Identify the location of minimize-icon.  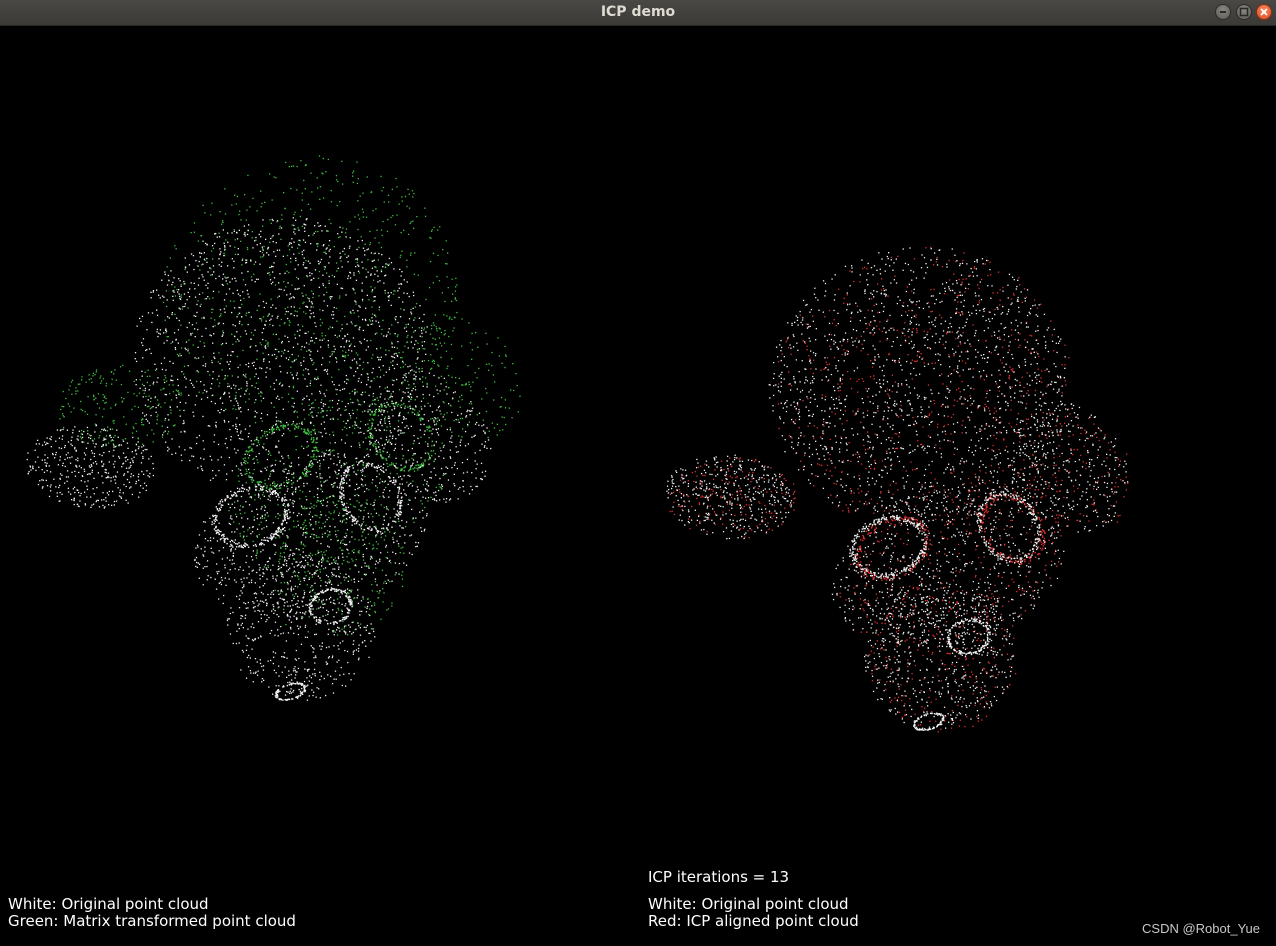
(1223, 12).